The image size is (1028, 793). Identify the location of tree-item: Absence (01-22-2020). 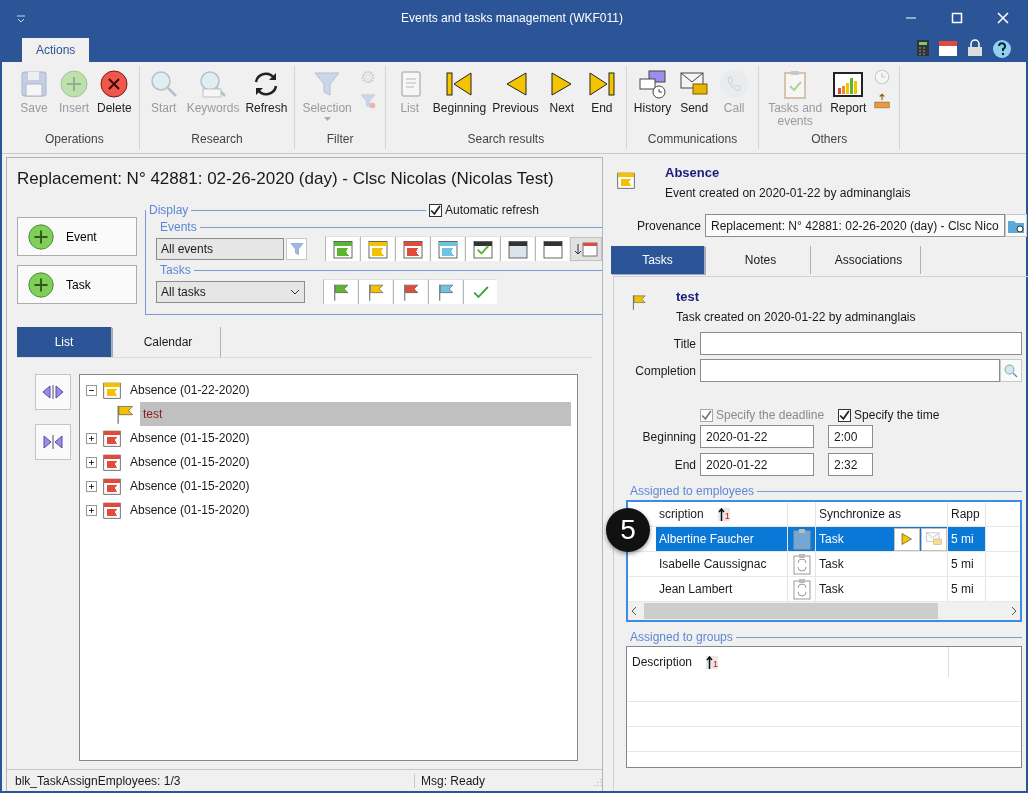
(190, 390).